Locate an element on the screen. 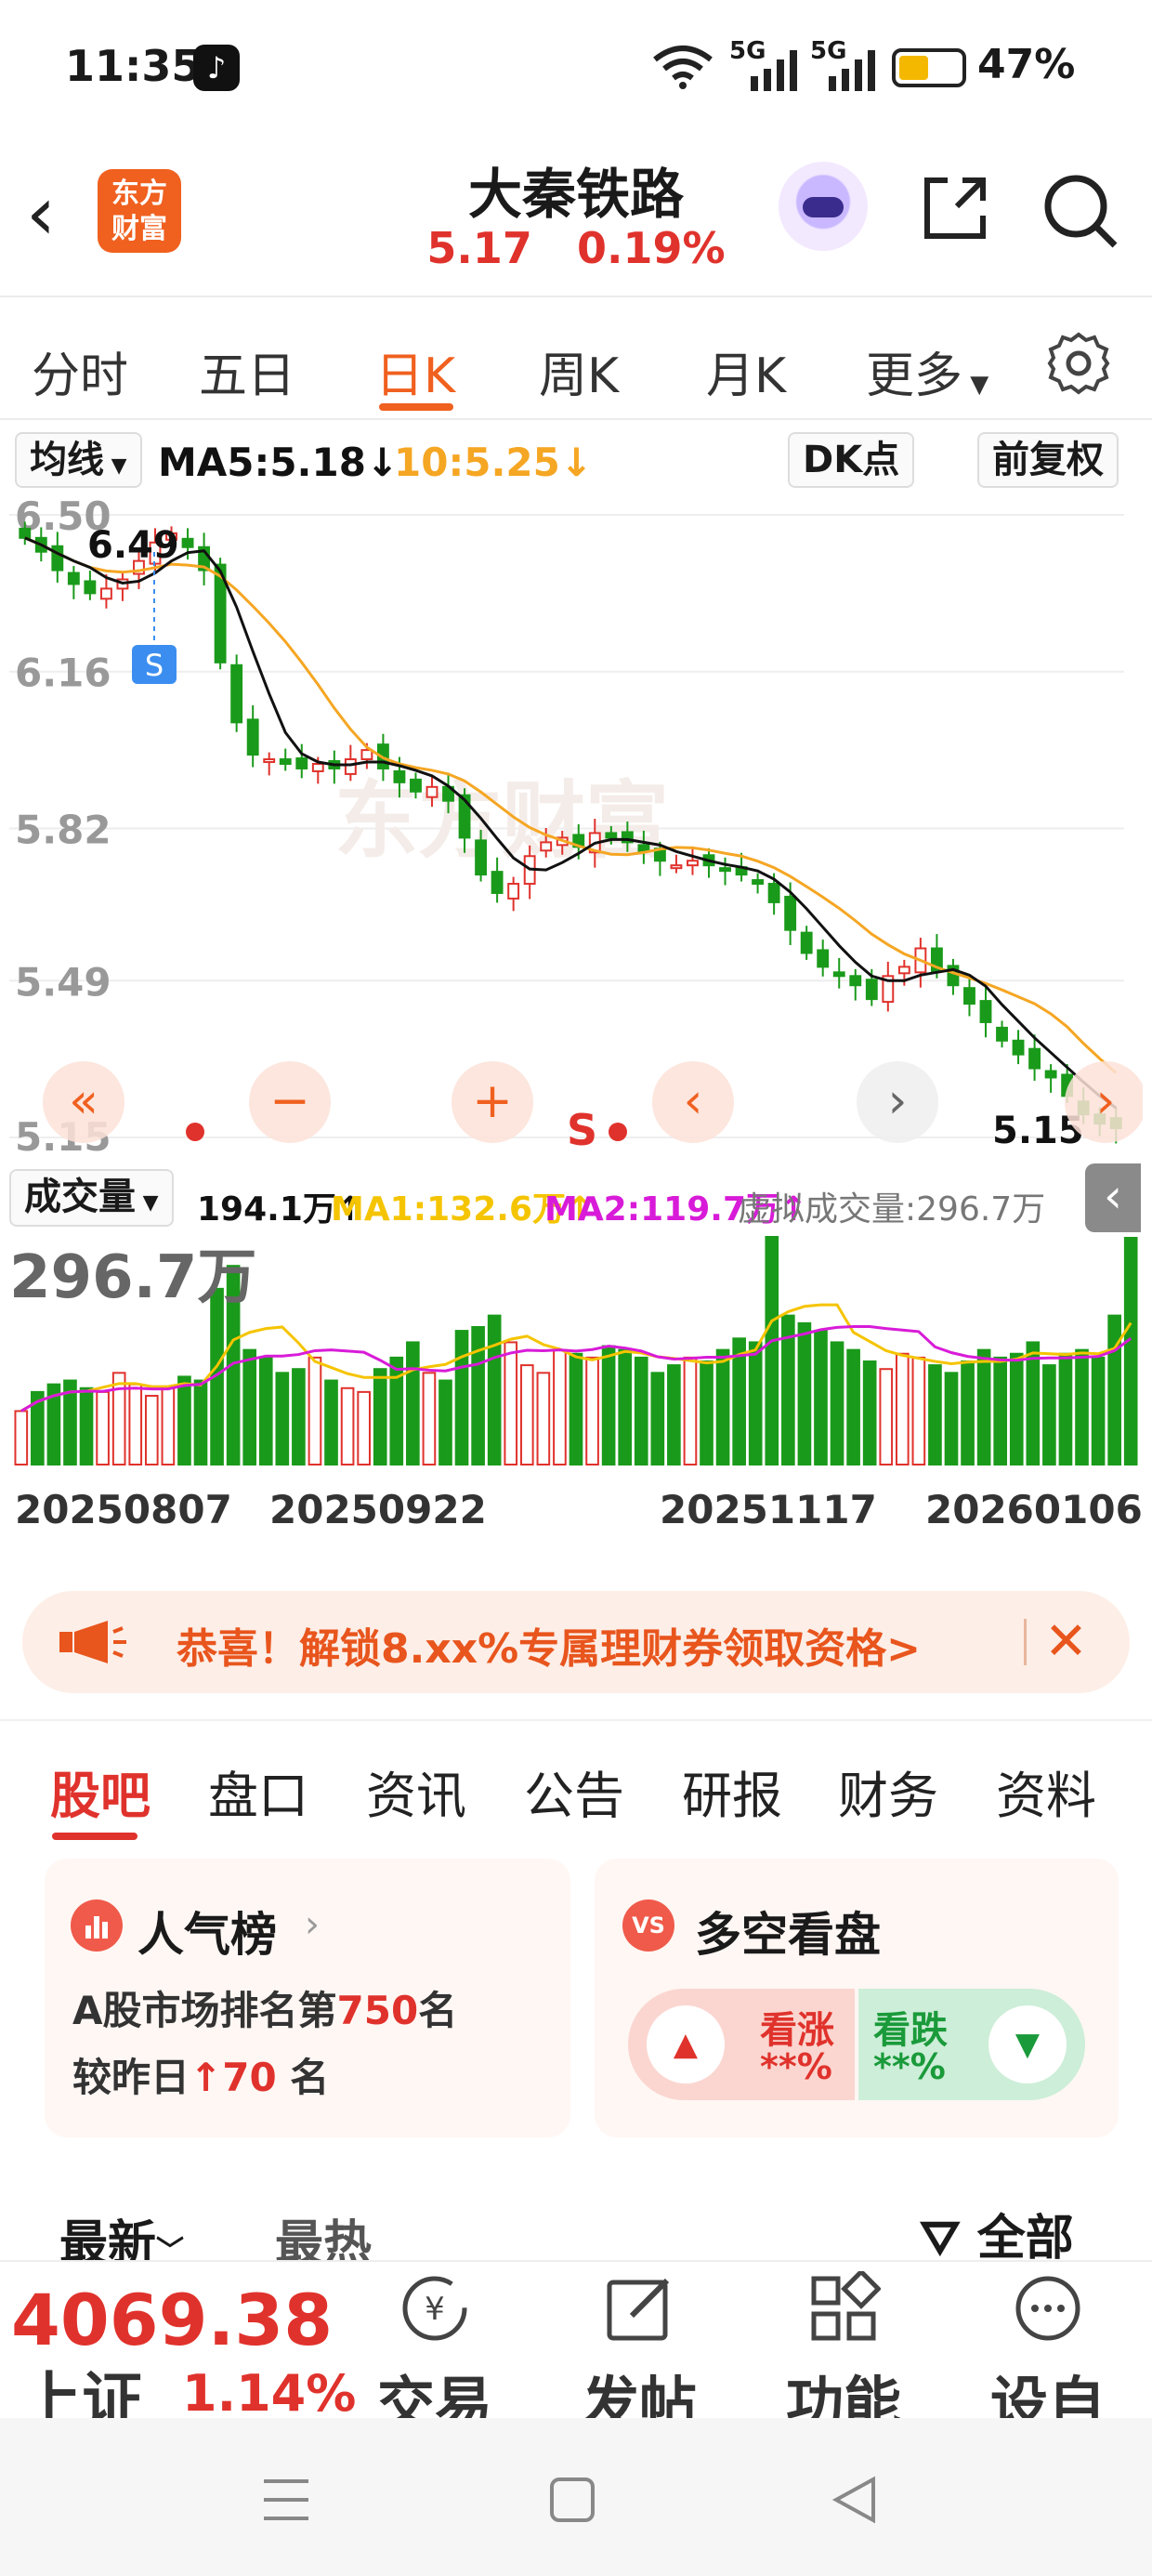  stock-quote: 5.17 0.19% is located at coordinates (576, 248).